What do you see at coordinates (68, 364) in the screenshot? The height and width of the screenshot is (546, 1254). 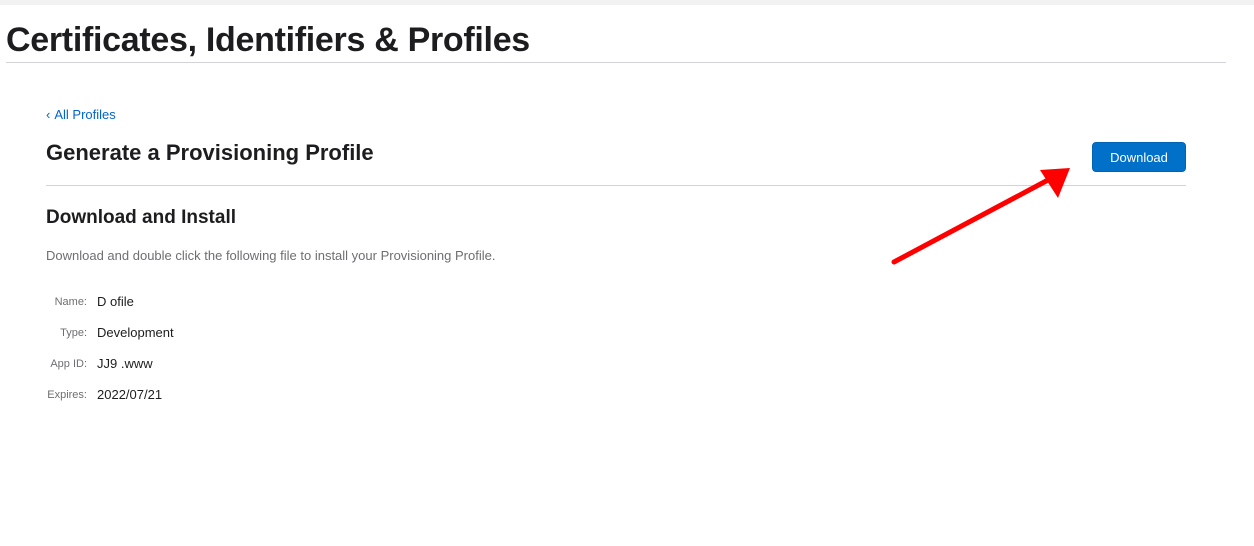 I see `app-id-label: App ID:` at bounding box center [68, 364].